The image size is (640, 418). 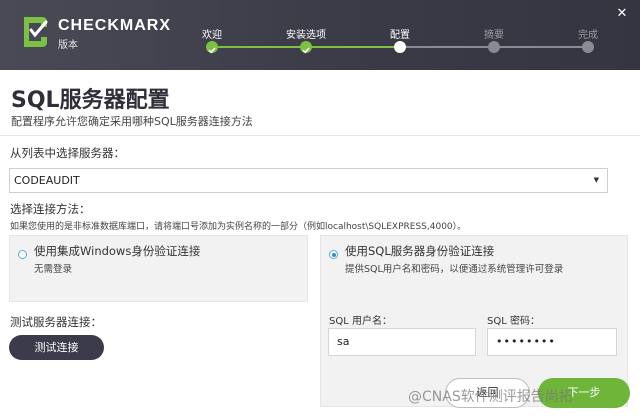 I want to click on server-select-value: CODEAUDIT, so click(x=47, y=180).